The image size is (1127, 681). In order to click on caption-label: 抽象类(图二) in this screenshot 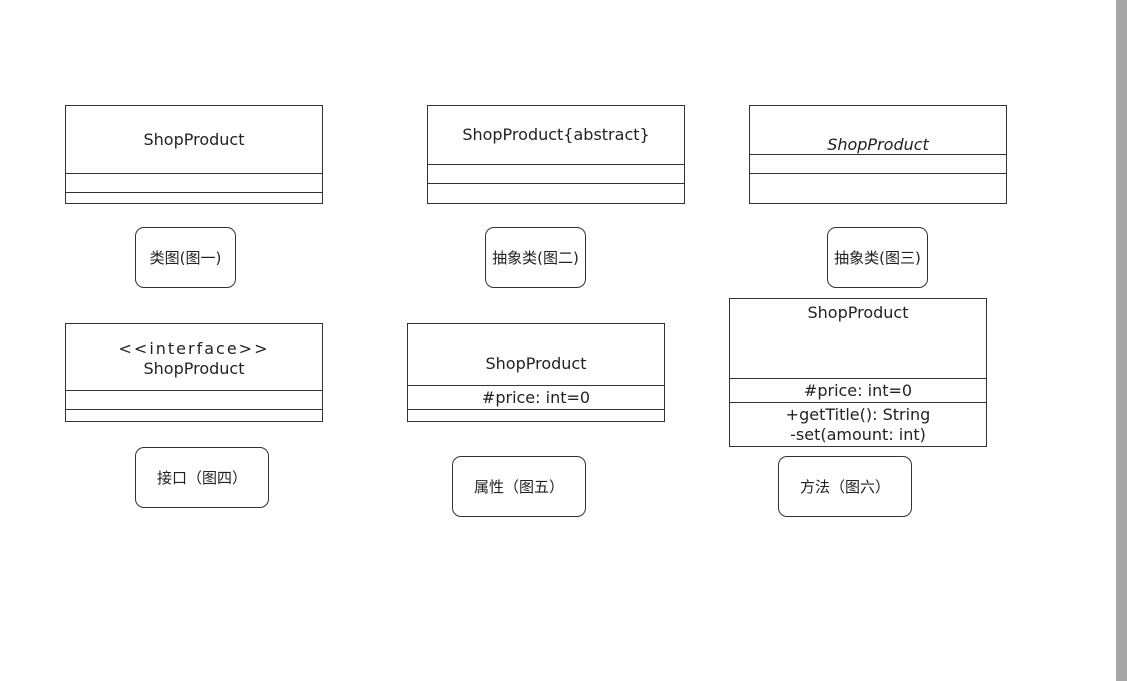, I will do `click(535, 258)`.